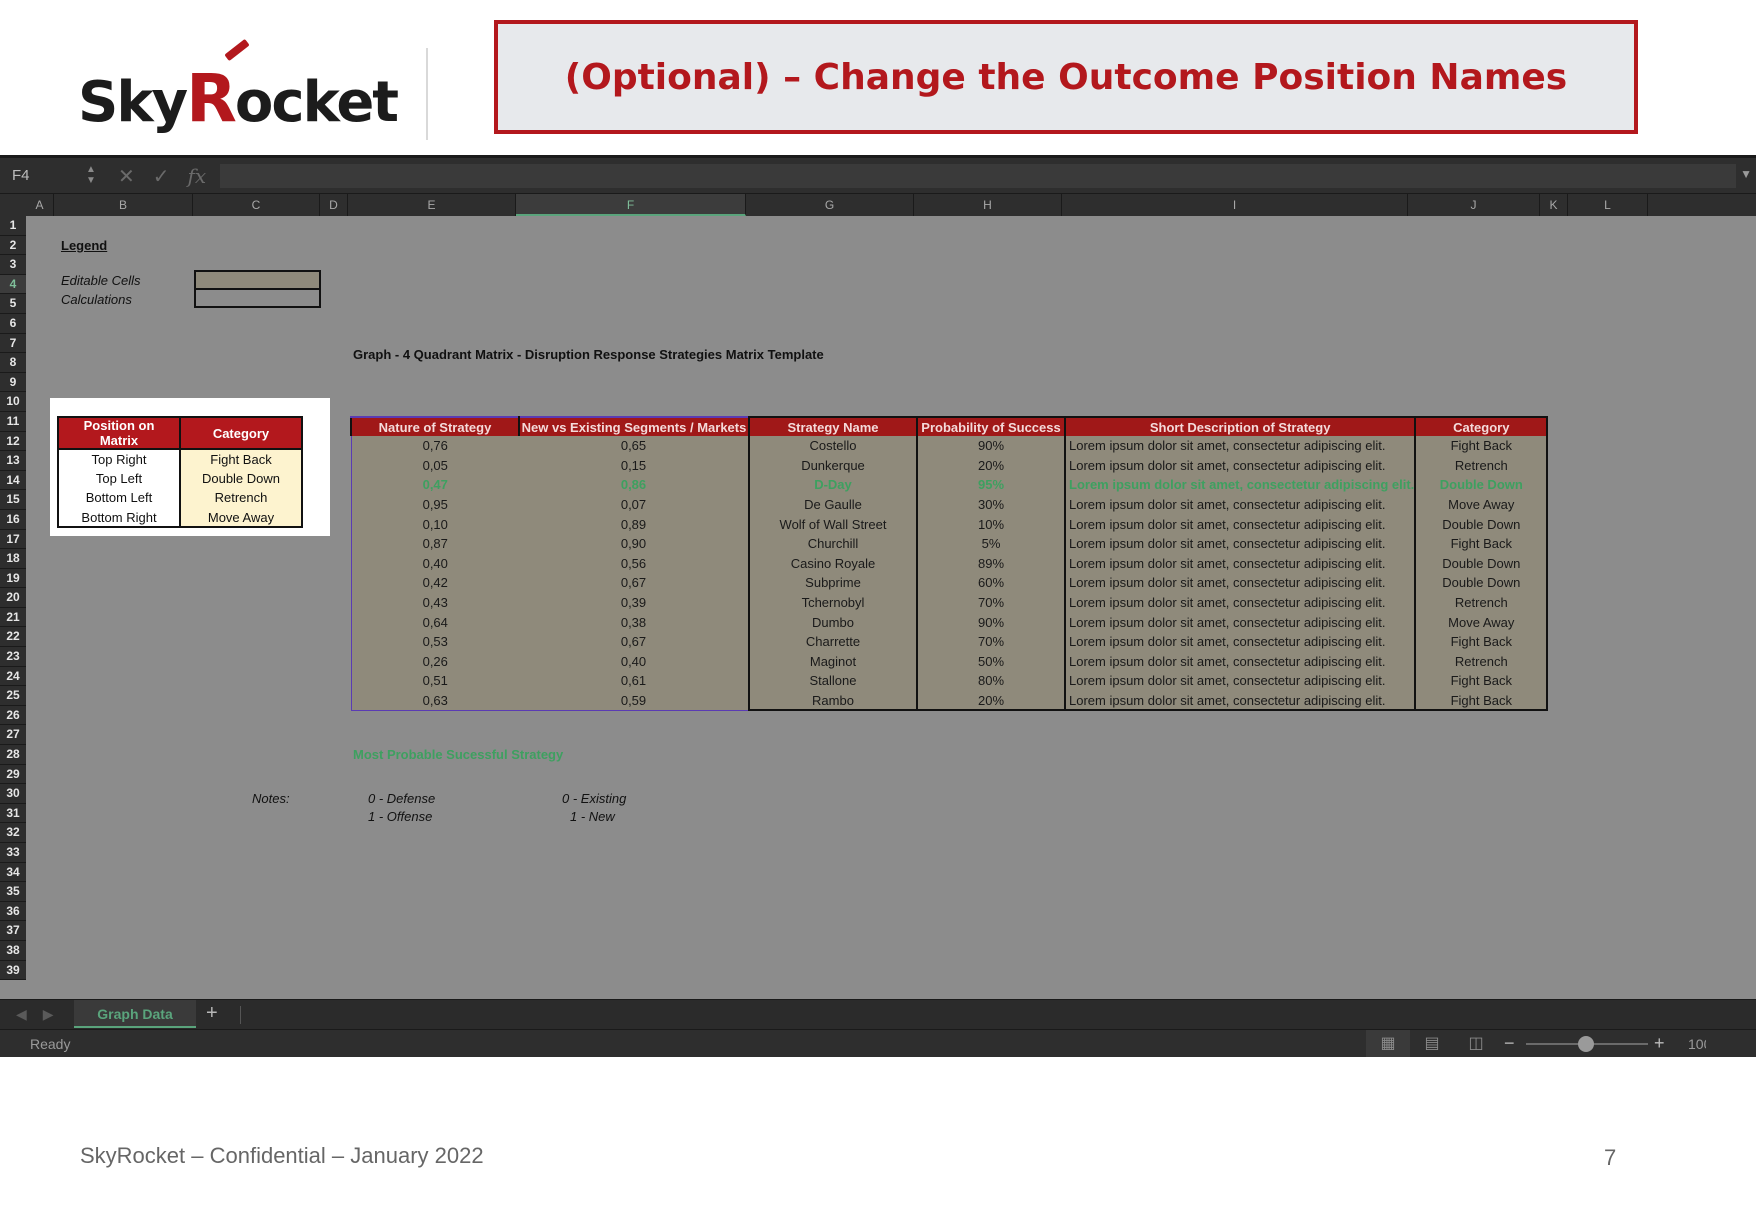  Describe the element at coordinates (634, 524) in the screenshot. I see `segment-cell: 0,89` at that location.